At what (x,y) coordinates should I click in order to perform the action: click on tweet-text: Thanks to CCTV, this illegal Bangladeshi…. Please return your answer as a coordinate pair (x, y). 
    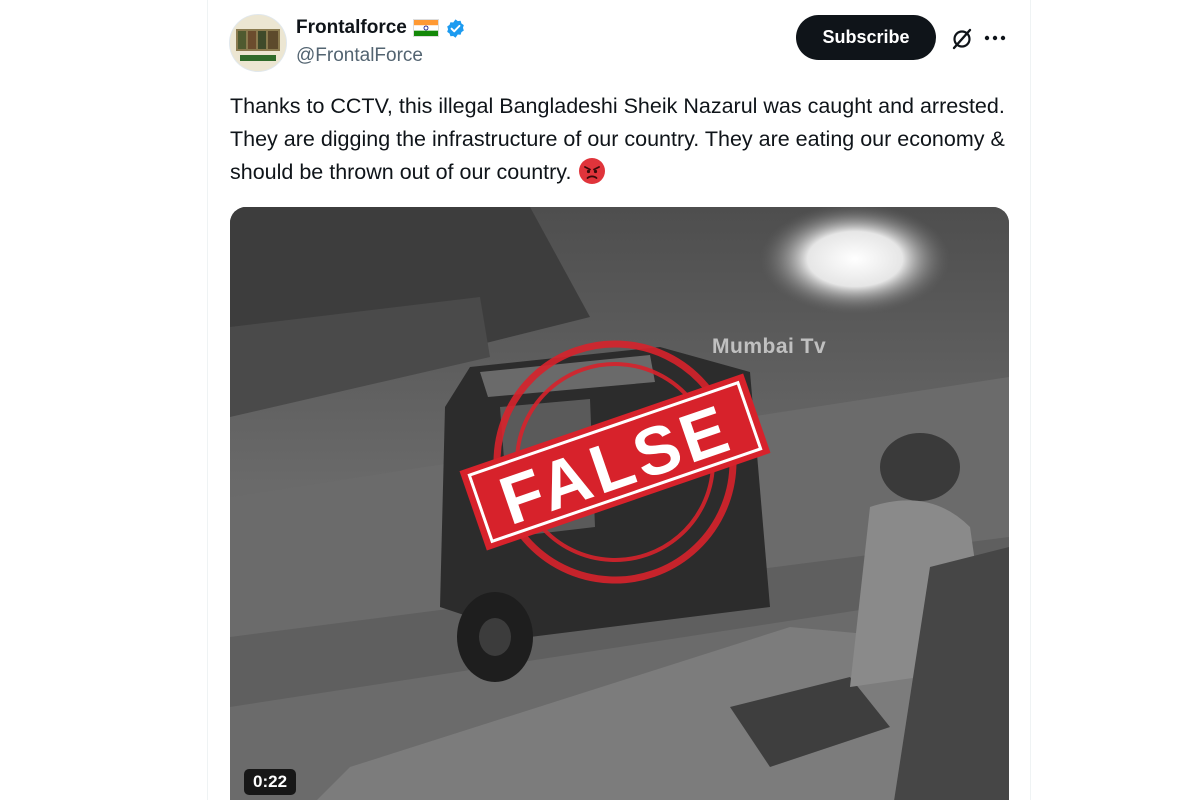
    Looking at the image, I should click on (620, 139).